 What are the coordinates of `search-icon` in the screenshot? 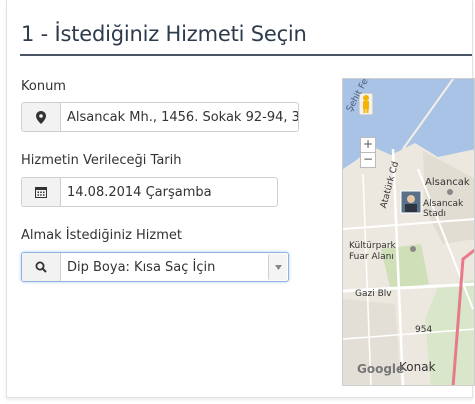 It's located at (41, 267).